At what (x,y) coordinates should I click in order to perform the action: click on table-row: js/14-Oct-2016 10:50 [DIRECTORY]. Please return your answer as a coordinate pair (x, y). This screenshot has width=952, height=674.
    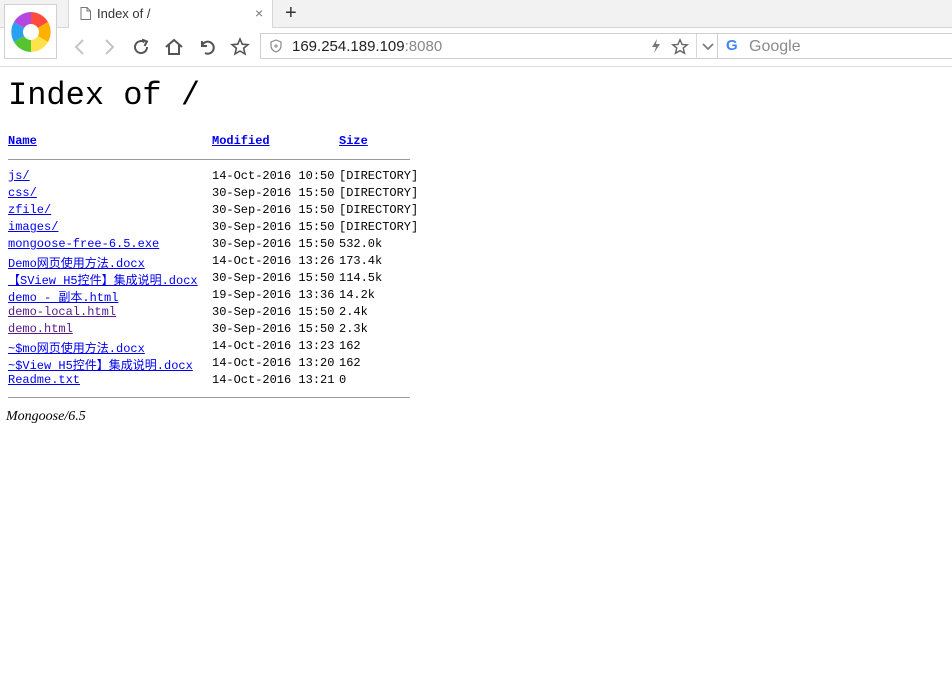
    Looking at the image, I should click on (218, 177).